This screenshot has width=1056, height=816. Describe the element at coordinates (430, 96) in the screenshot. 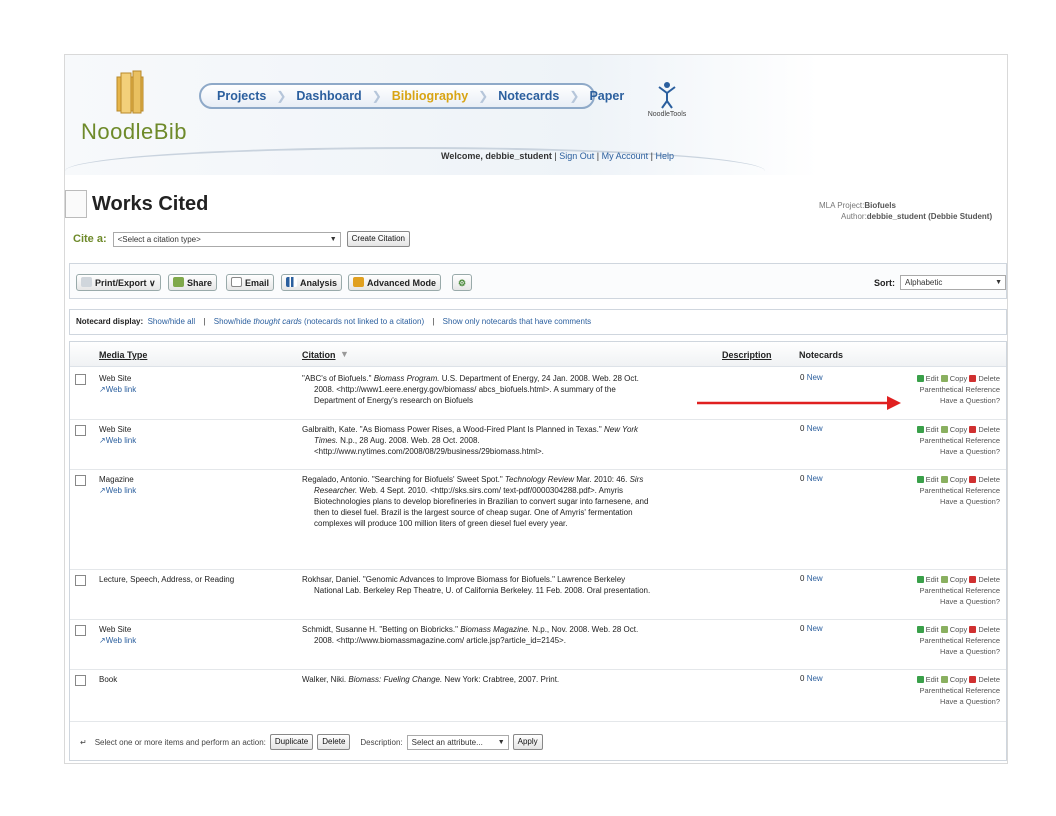

I see `nav-bibliography: Bibliography` at that location.